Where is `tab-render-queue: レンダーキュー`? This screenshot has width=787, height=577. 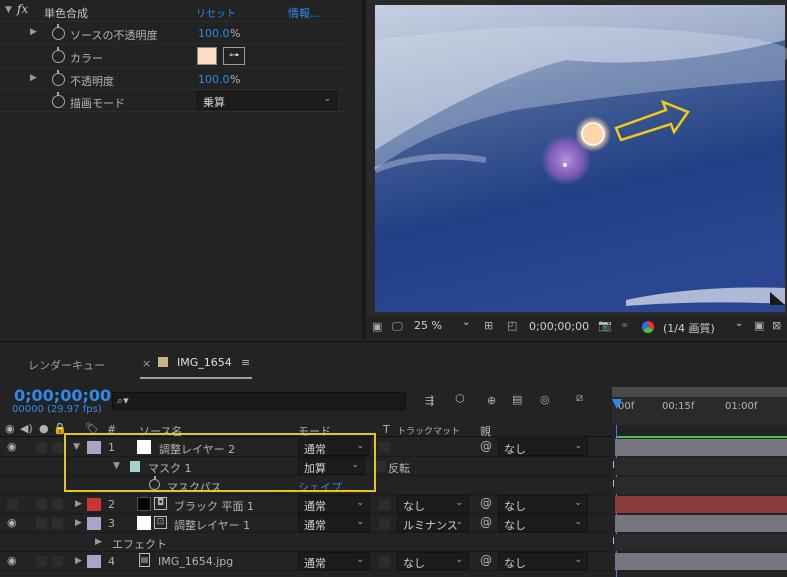
tab-render-queue: レンダーキュー is located at coordinates (66, 365).